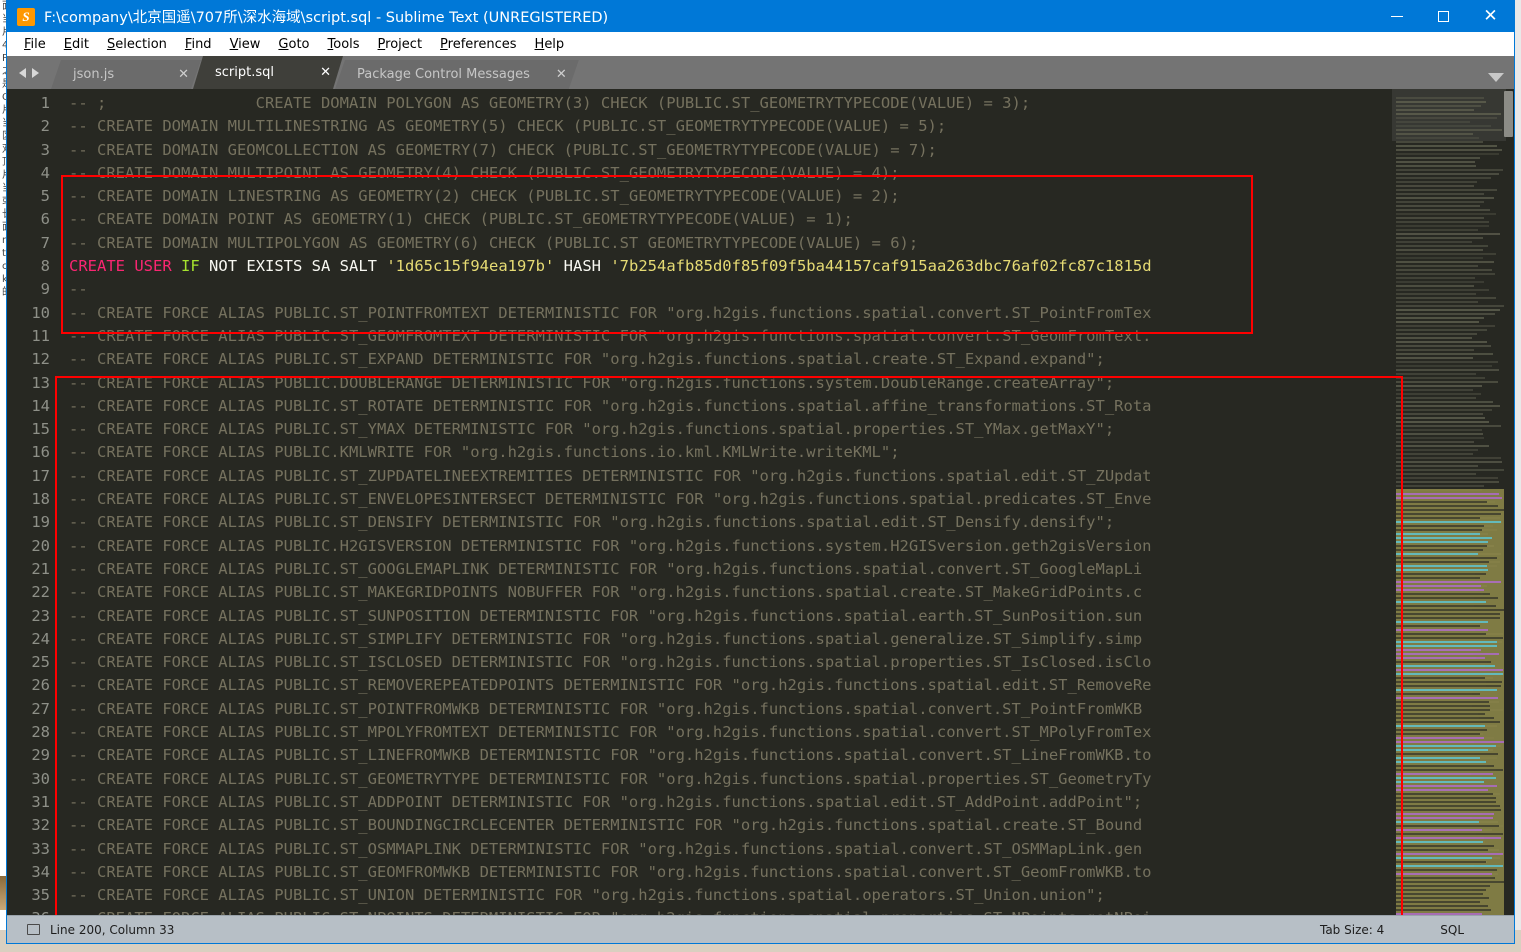  I want to click on line-number: 16, so click(40, 452).